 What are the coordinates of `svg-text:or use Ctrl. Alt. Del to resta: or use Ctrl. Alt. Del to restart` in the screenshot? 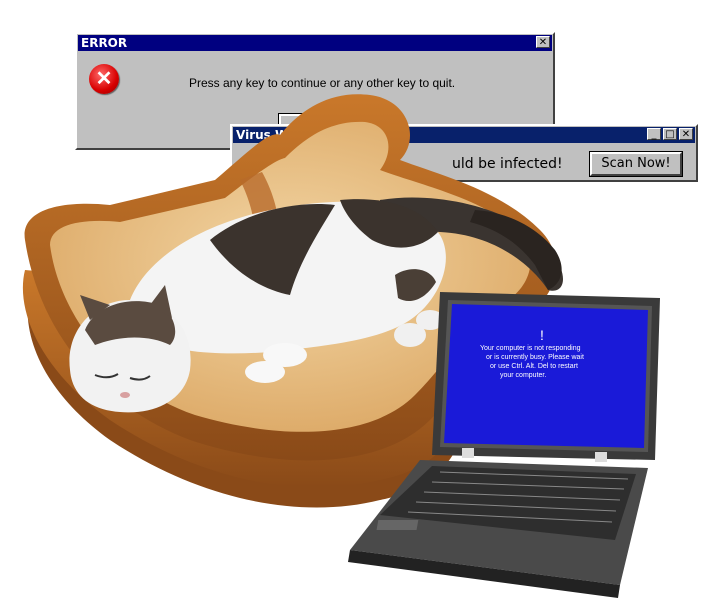 It's located at (534, 366).